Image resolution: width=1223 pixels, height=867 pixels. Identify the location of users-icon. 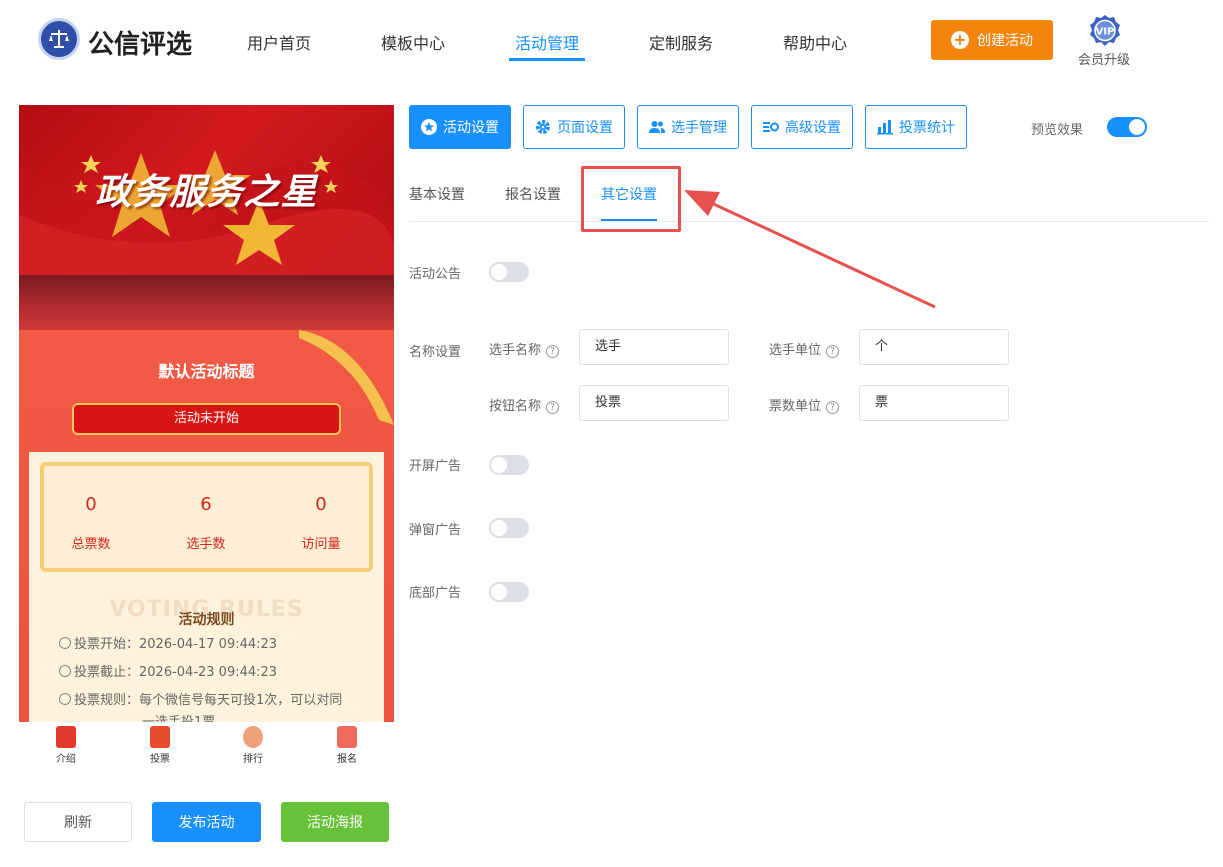
(657, 127).